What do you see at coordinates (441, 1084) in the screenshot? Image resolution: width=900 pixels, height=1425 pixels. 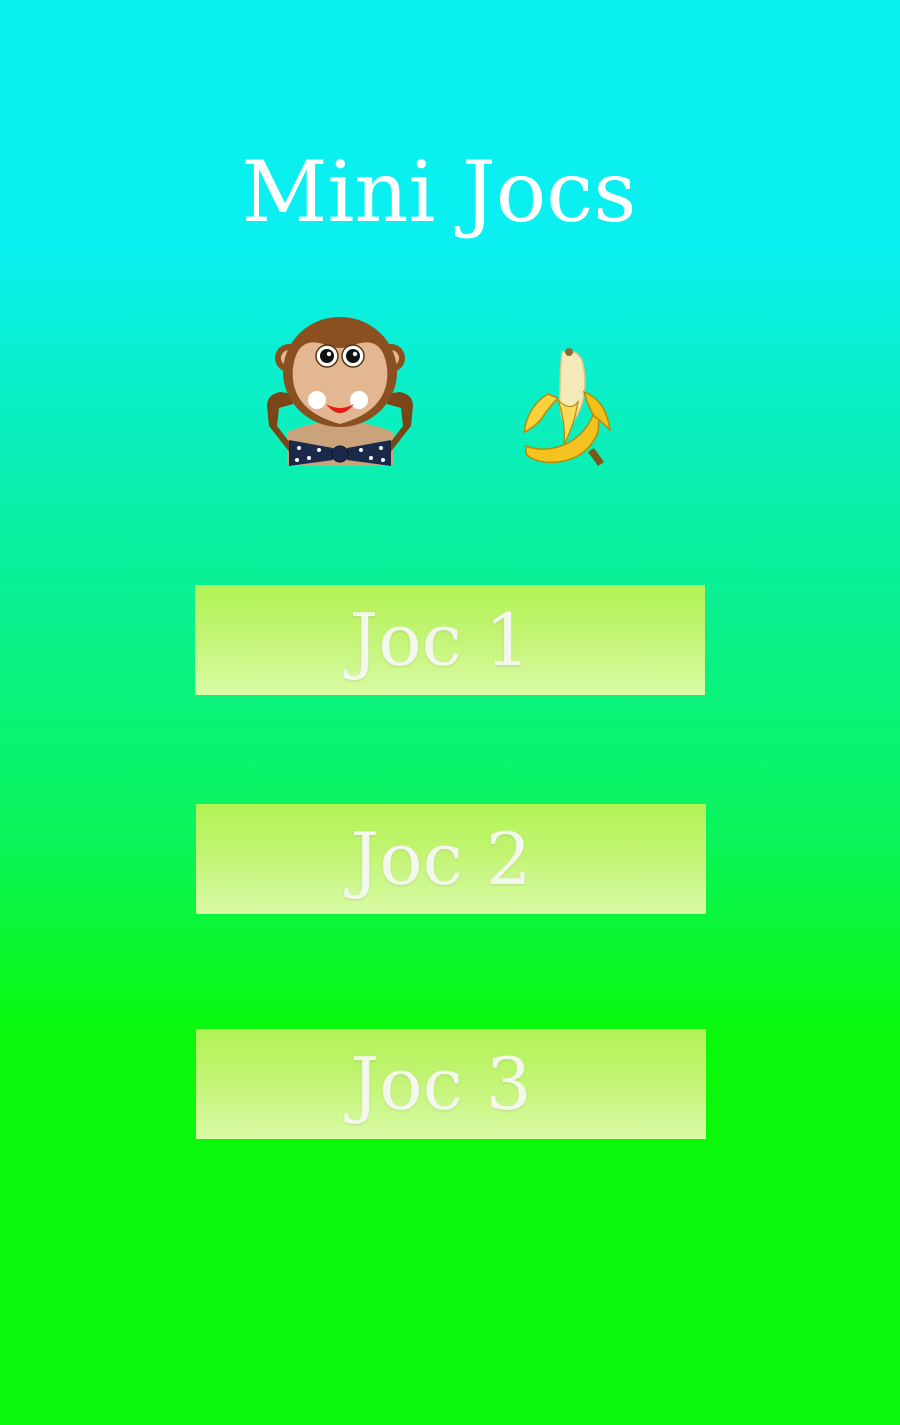 I see `game-3-label: Joc 3` at bounding box center [441, 1084].